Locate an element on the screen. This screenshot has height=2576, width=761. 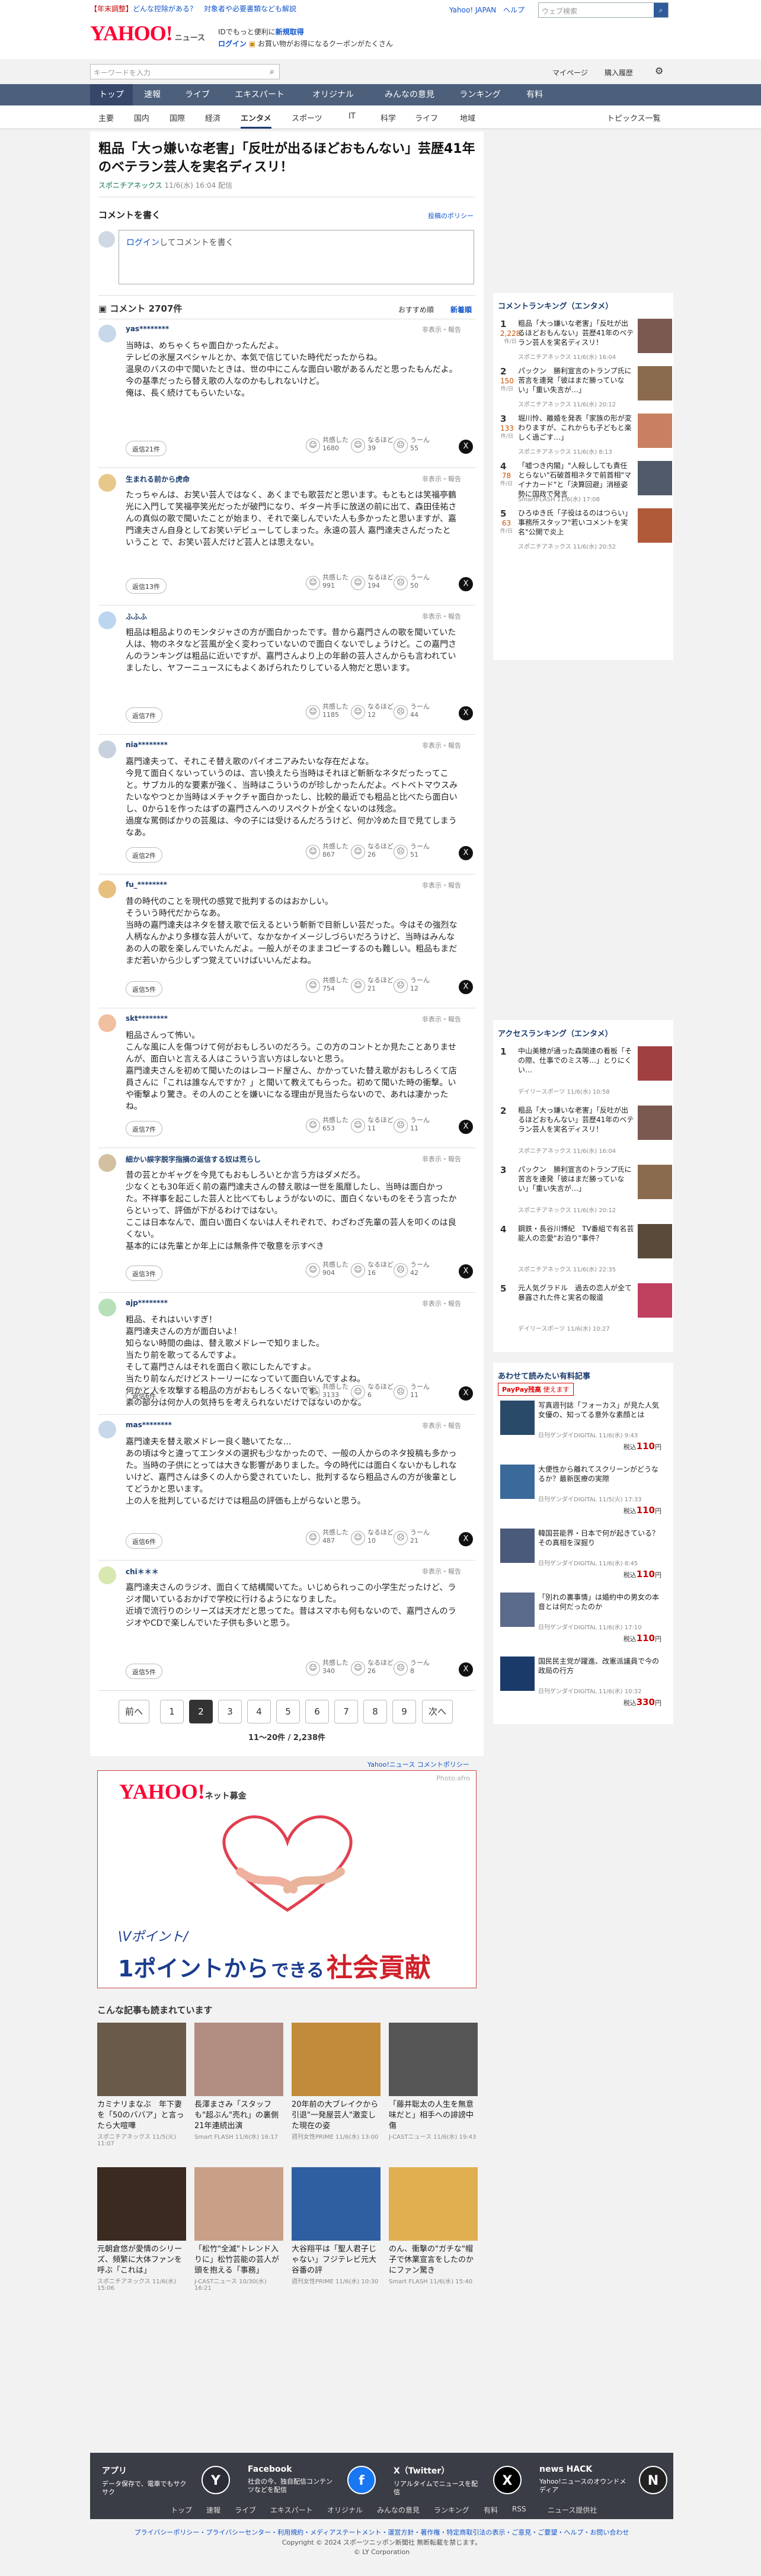
nav-paid: 有料 is located at coordinates (534, 95).